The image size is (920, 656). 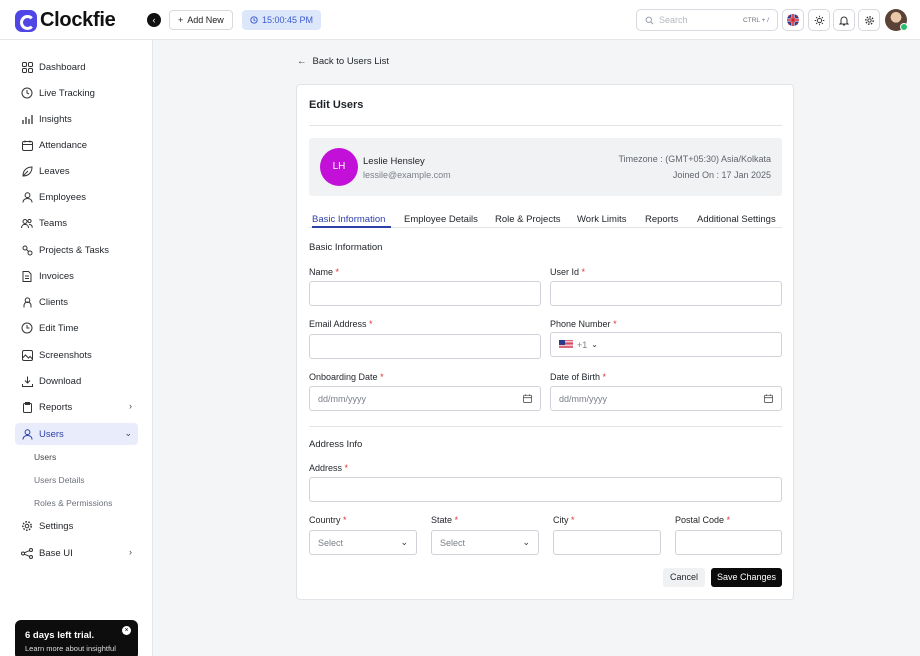 What do you see at coordinates (342, 398) in the screenshot?
I see `date-placeholder: dd/mm/yyyy` at bounding box center [342, 398].